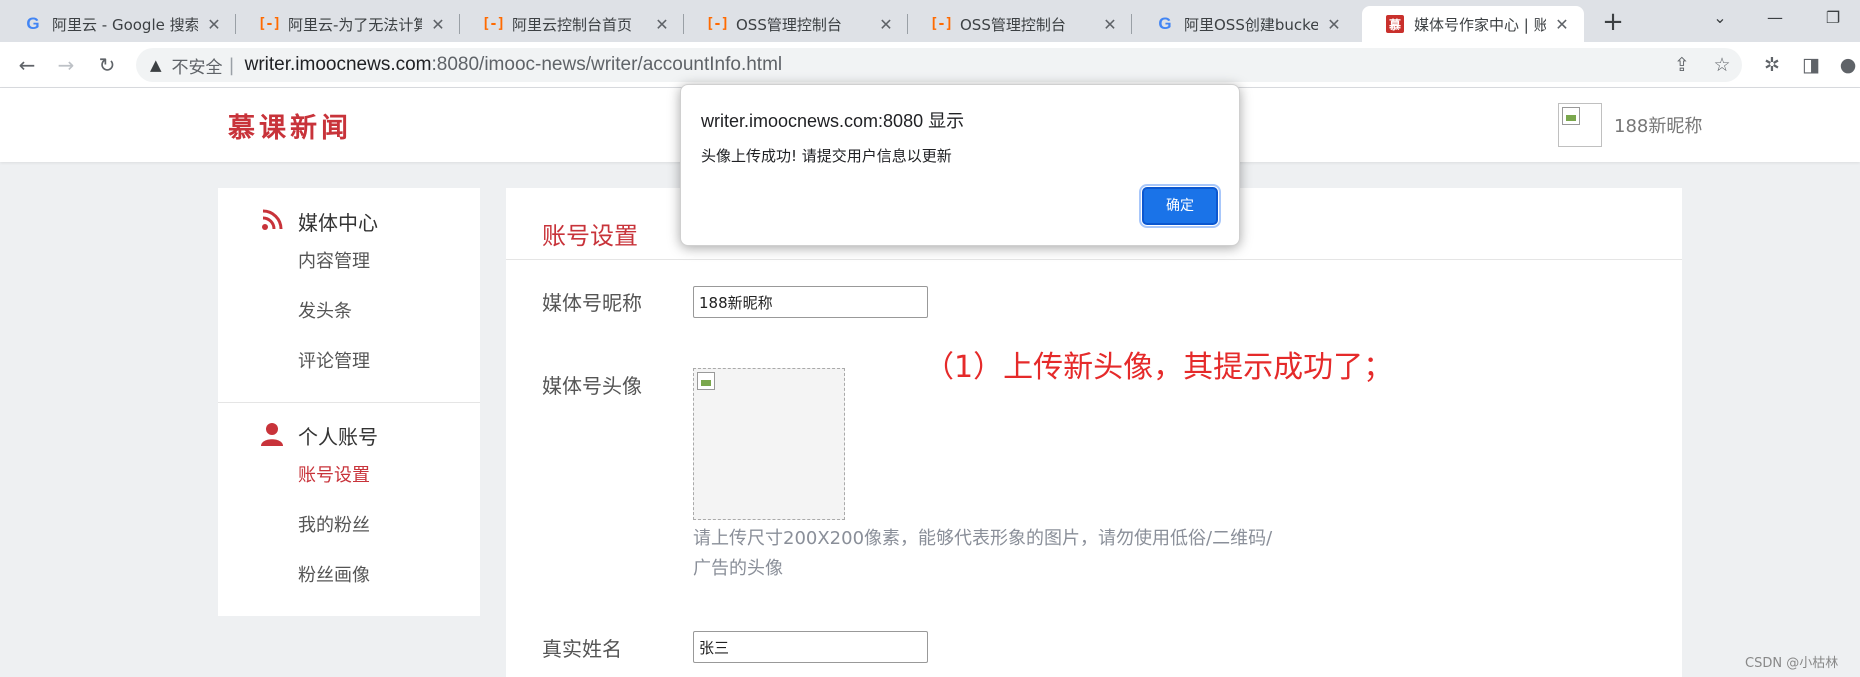 This screenshot has width=1860, height=677. Describe the element at coordinates (1682, 65) in the screenshot. I see `share-icon: ⇪` at that location.